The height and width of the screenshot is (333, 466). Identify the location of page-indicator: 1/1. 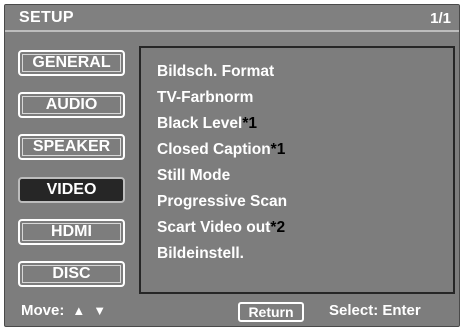
(440, 18).